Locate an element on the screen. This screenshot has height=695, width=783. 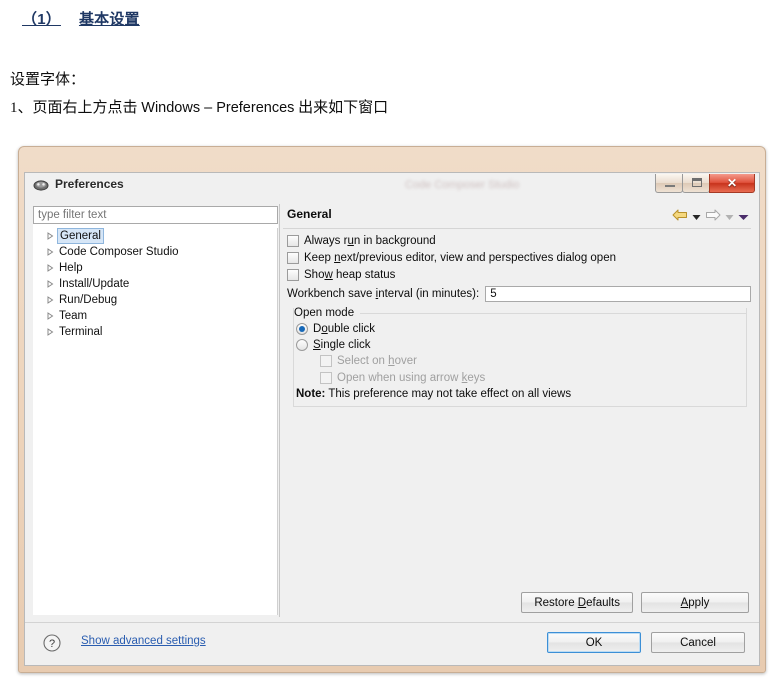
body-line-2-suffix: 出来如下窗口 is located at coordinates (341, 108).